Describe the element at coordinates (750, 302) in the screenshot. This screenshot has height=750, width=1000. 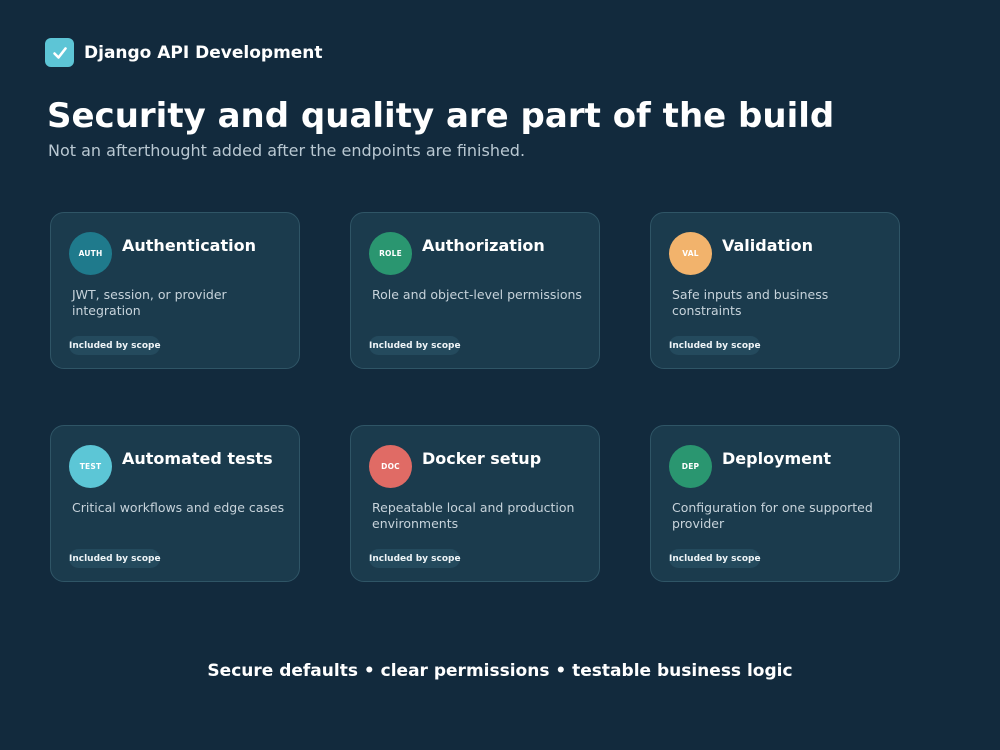
I see `card-description: Safe inputs and business constraints` at that location.